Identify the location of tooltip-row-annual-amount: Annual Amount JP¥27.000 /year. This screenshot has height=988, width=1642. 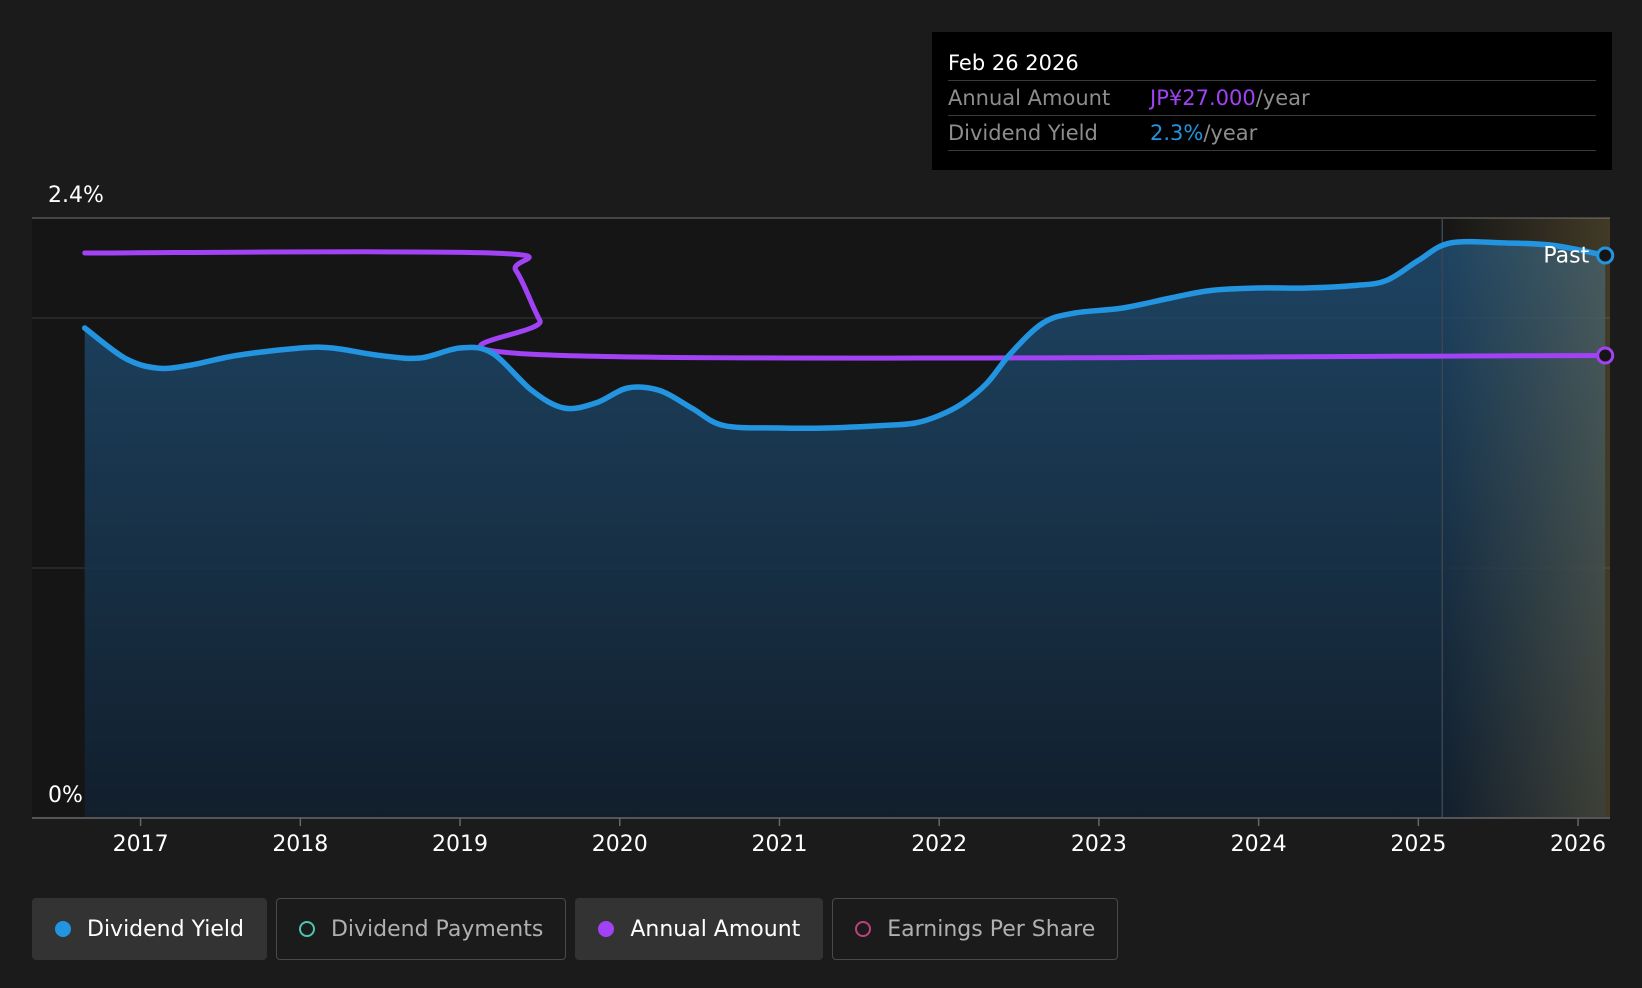
(1272, 98).